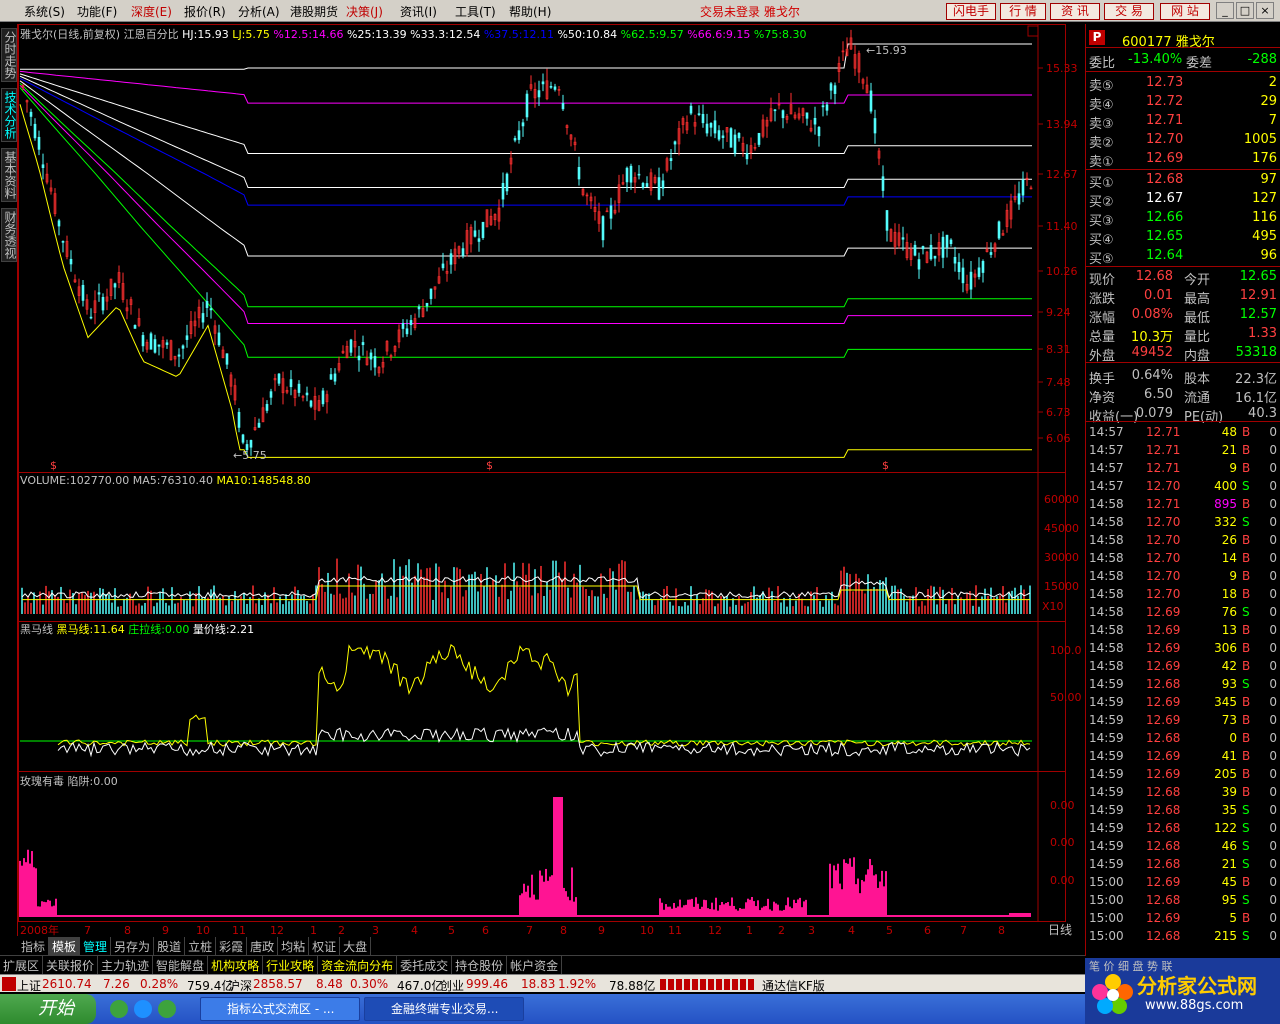 The width and height of the screenshot is (1280, 1024). I want to click on ext-tab-orders: 委托成交, so click(425, 965).